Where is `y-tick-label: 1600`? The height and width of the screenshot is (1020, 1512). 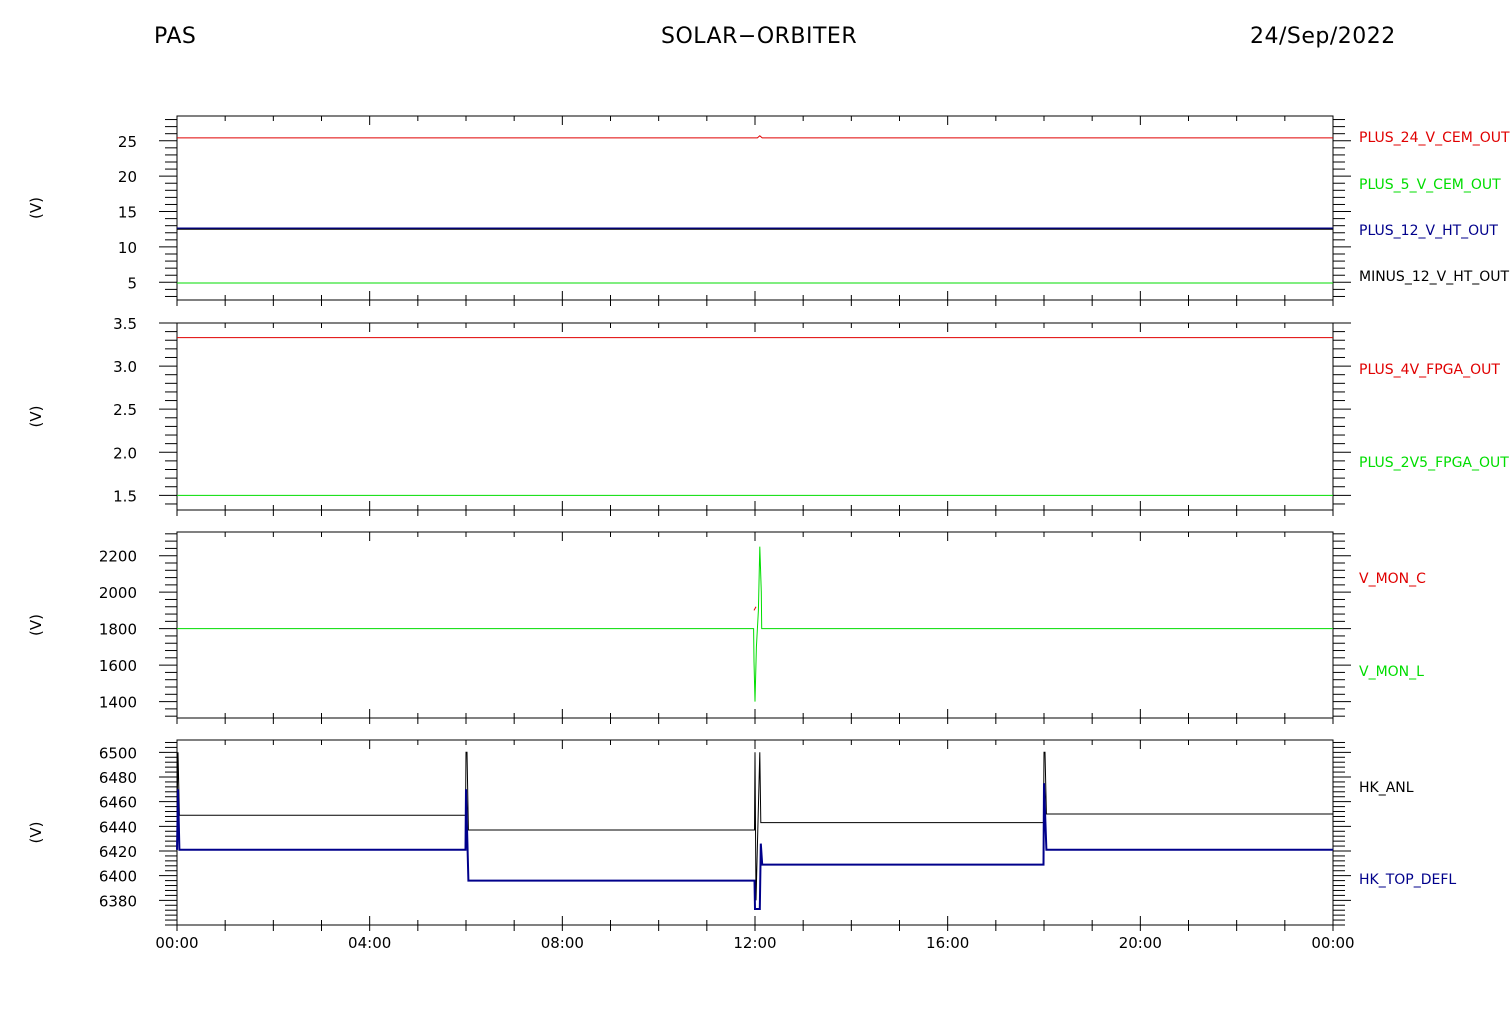
y-tick-label: 1600 is located at coordinates (118, 666).